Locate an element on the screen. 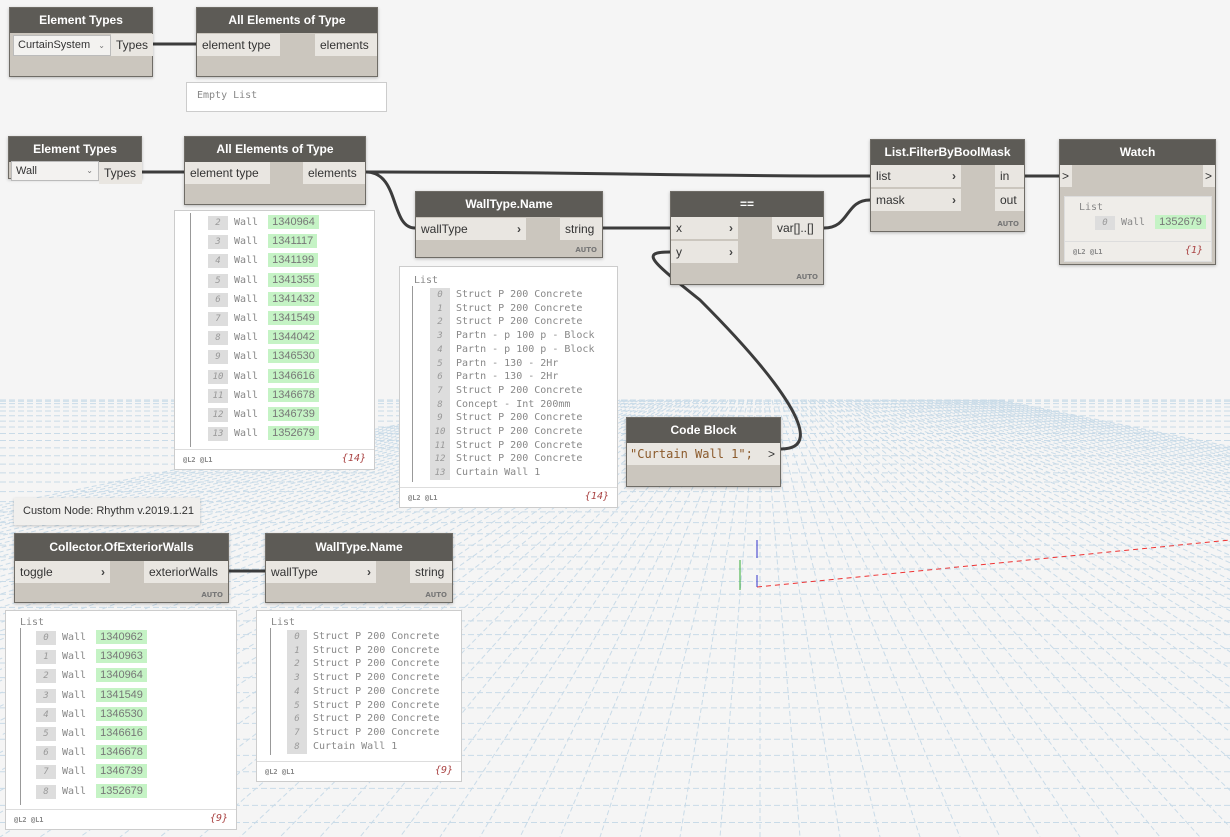  list-item: 0 Wall 1340962 is located at coordinates (91, 637).